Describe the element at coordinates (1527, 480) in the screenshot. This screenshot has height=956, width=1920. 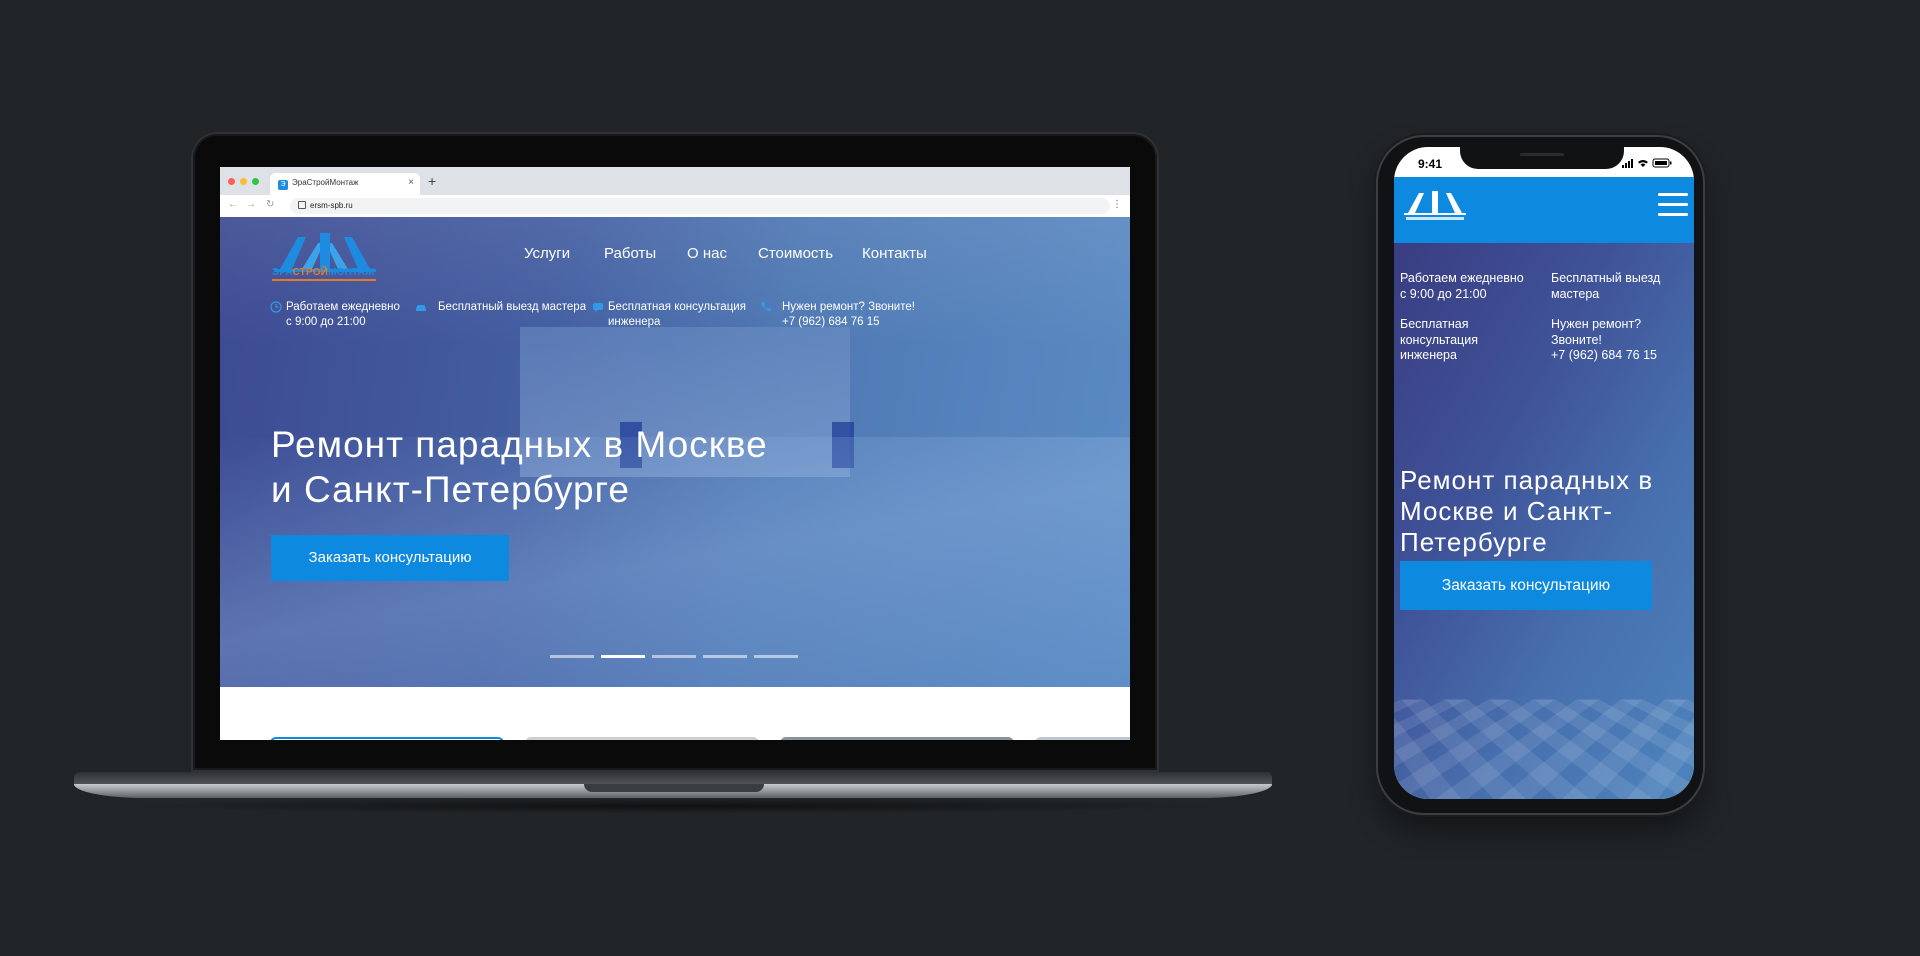
I see `mobile-hero-title-line1: Ремонт парадных в` at that location.